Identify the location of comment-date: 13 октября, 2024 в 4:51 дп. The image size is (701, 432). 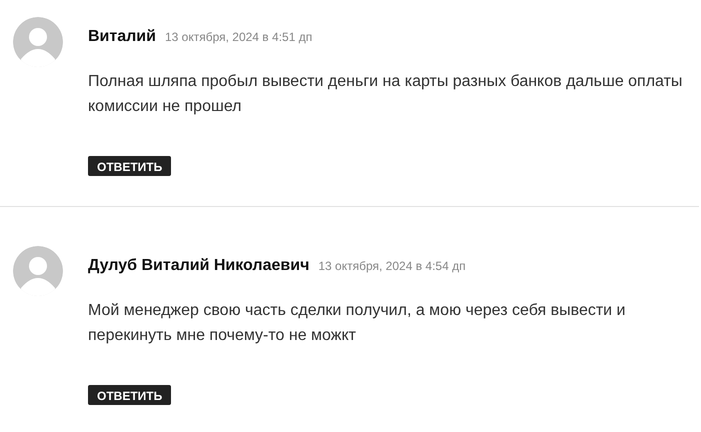
(238, 37).